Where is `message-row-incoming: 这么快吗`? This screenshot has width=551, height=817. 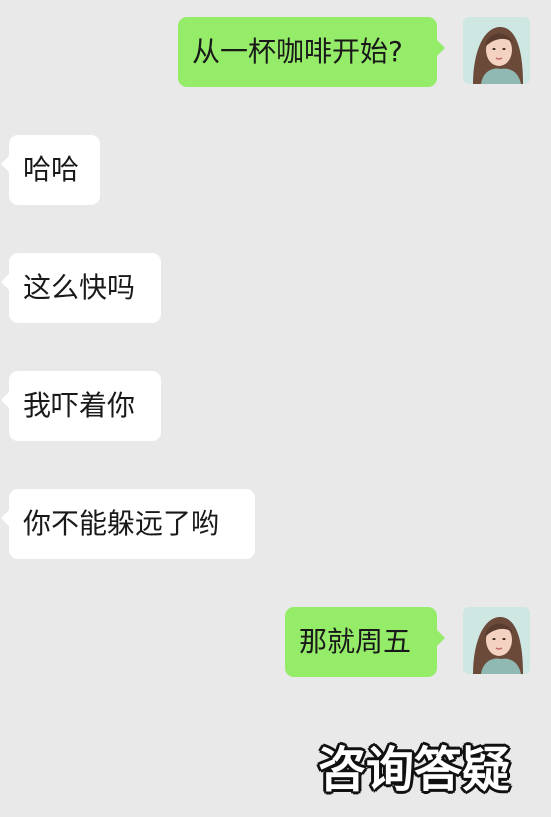 message-row-incoming: 这么快吗 is located at coordinates (275, 288).